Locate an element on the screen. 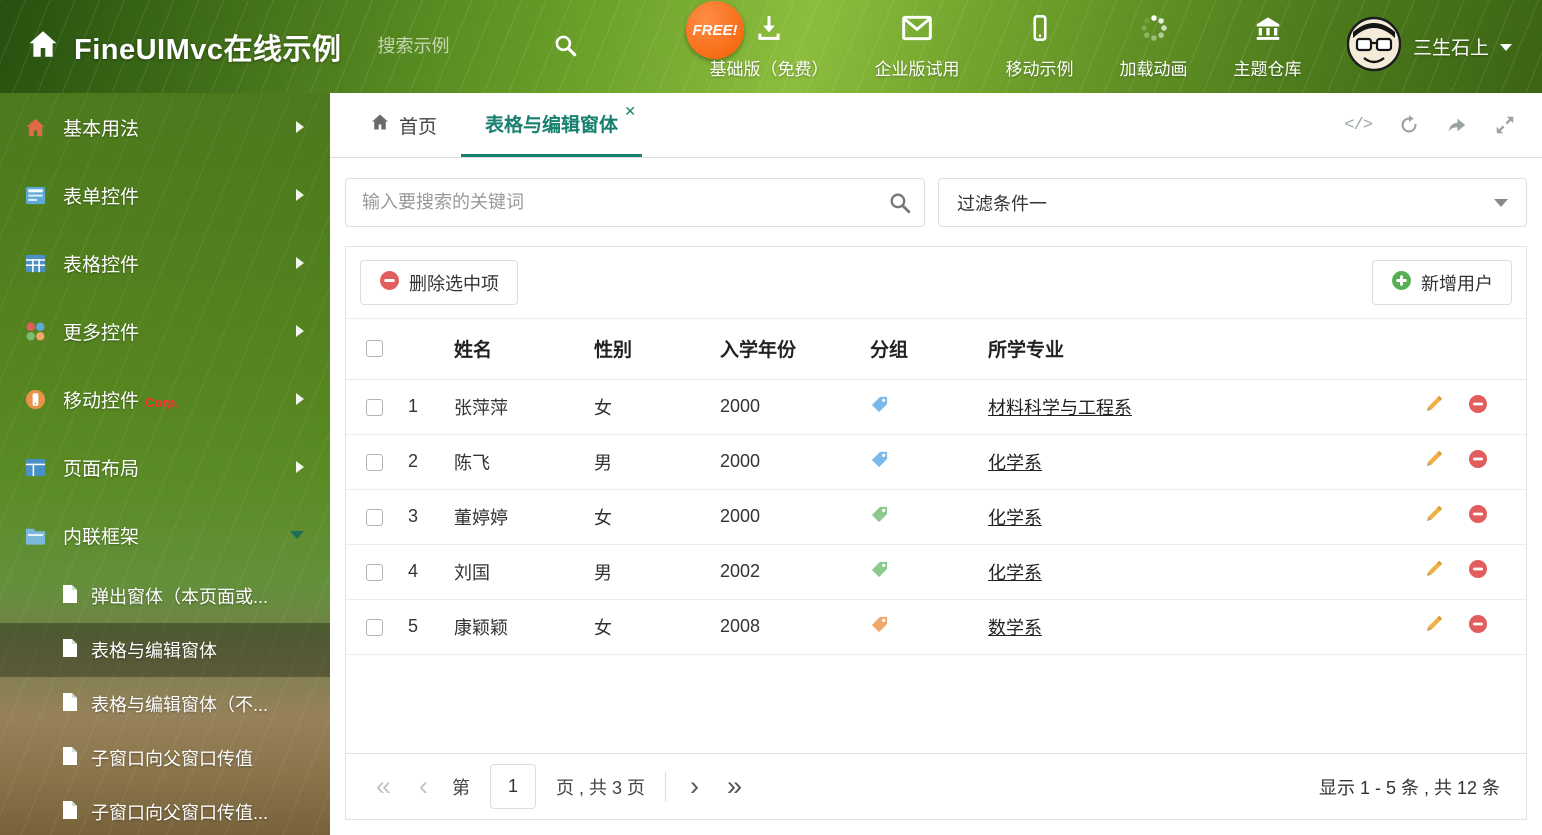  sidebar-item-label: 基本用法 is located at coordinates (101, 129).